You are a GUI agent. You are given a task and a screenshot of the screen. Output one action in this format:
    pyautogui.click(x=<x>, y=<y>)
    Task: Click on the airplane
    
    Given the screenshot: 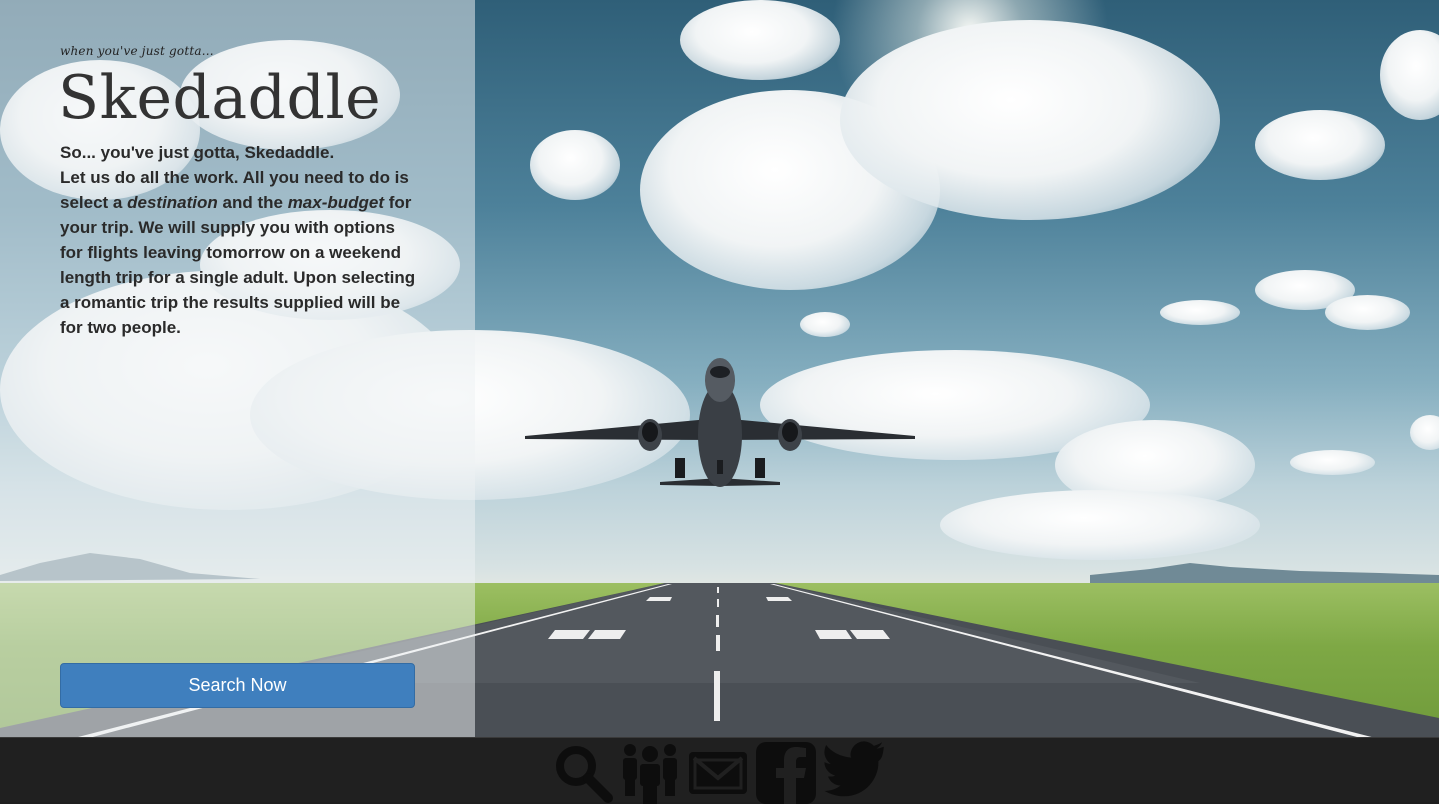 What is the action you would take?
    pyautogui.click(x=720, y=422)
    